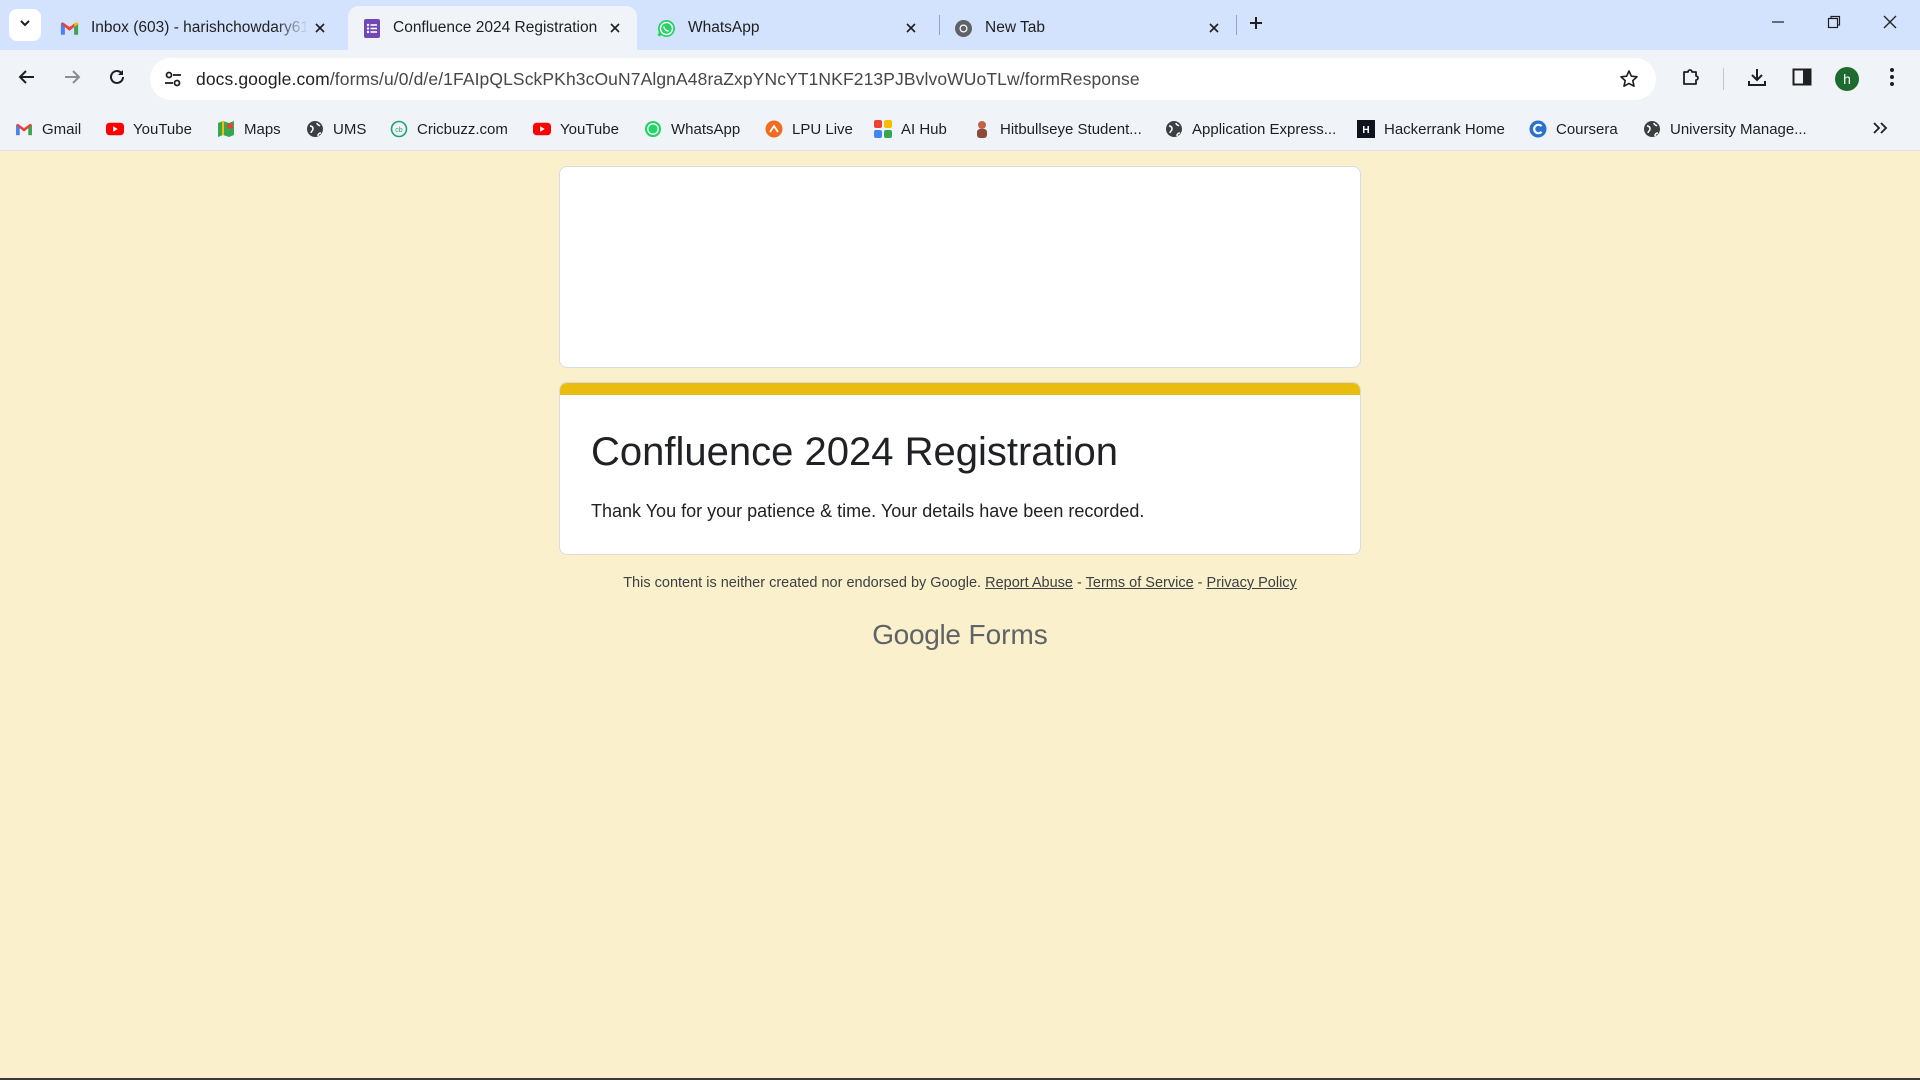 The image size is (1920, 1080). I want to click on back-button, so click(27, 79).